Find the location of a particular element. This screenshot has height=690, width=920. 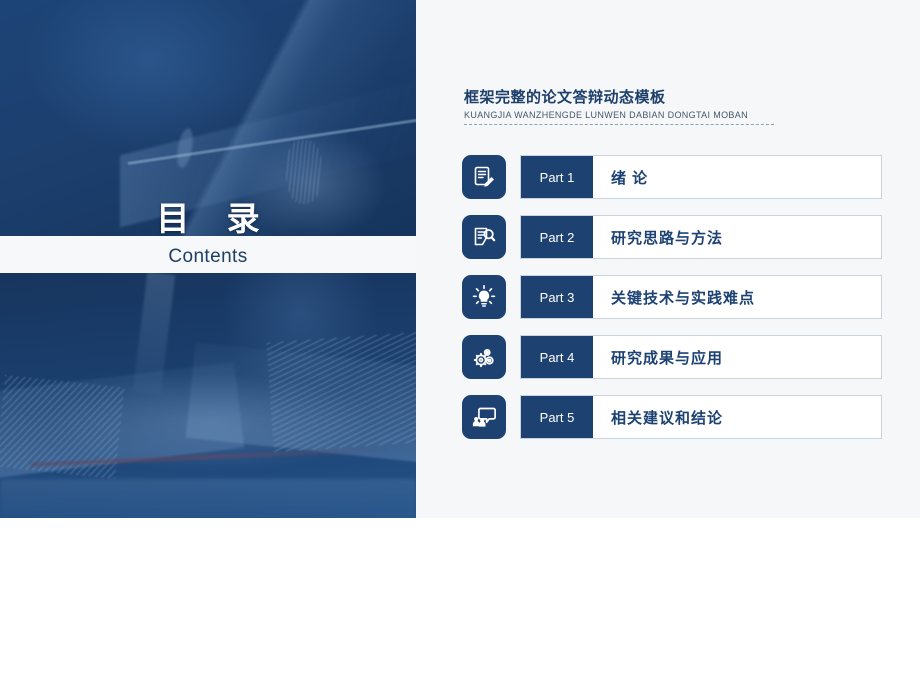

toc-tag-part-4: Part 4 is located at coordinates (557, 357).